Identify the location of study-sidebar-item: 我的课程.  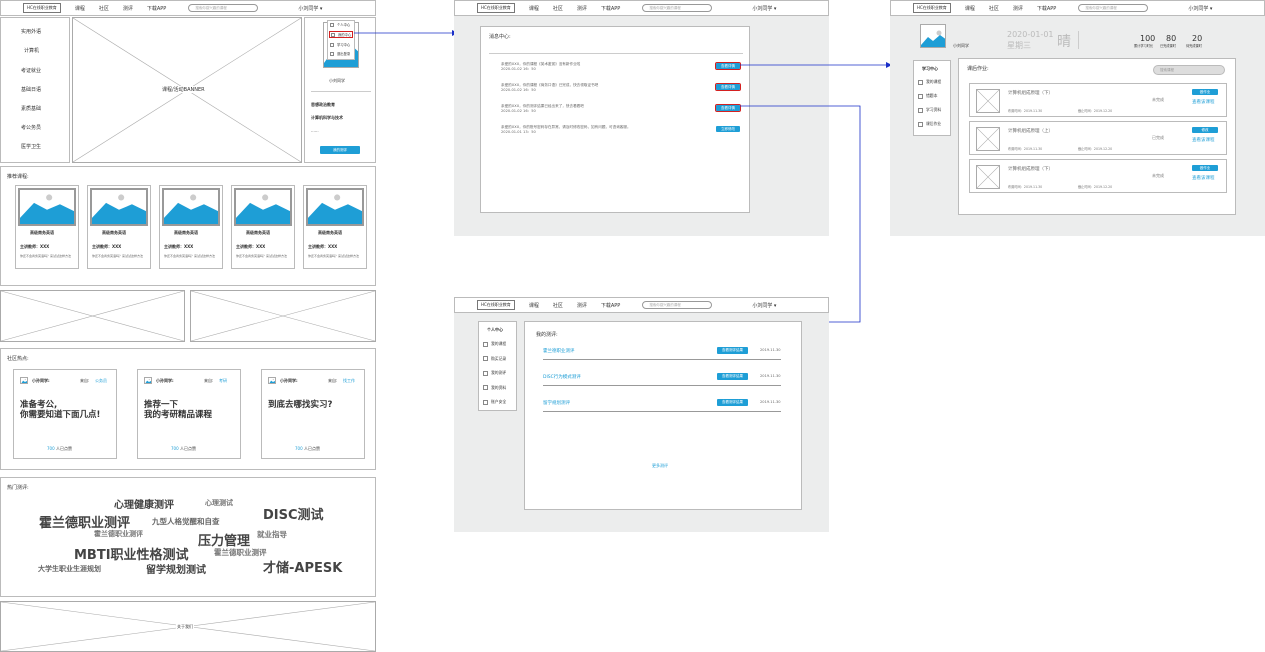
(929, 82).